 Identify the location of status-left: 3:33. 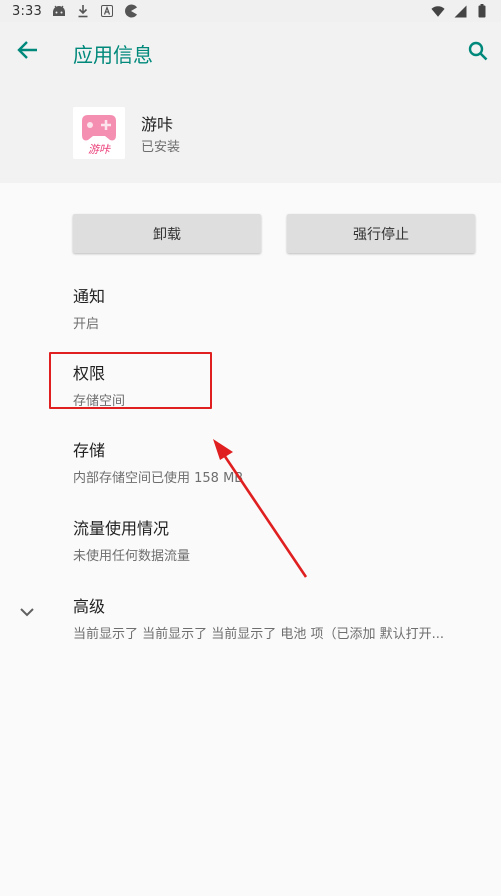
(75, 11).